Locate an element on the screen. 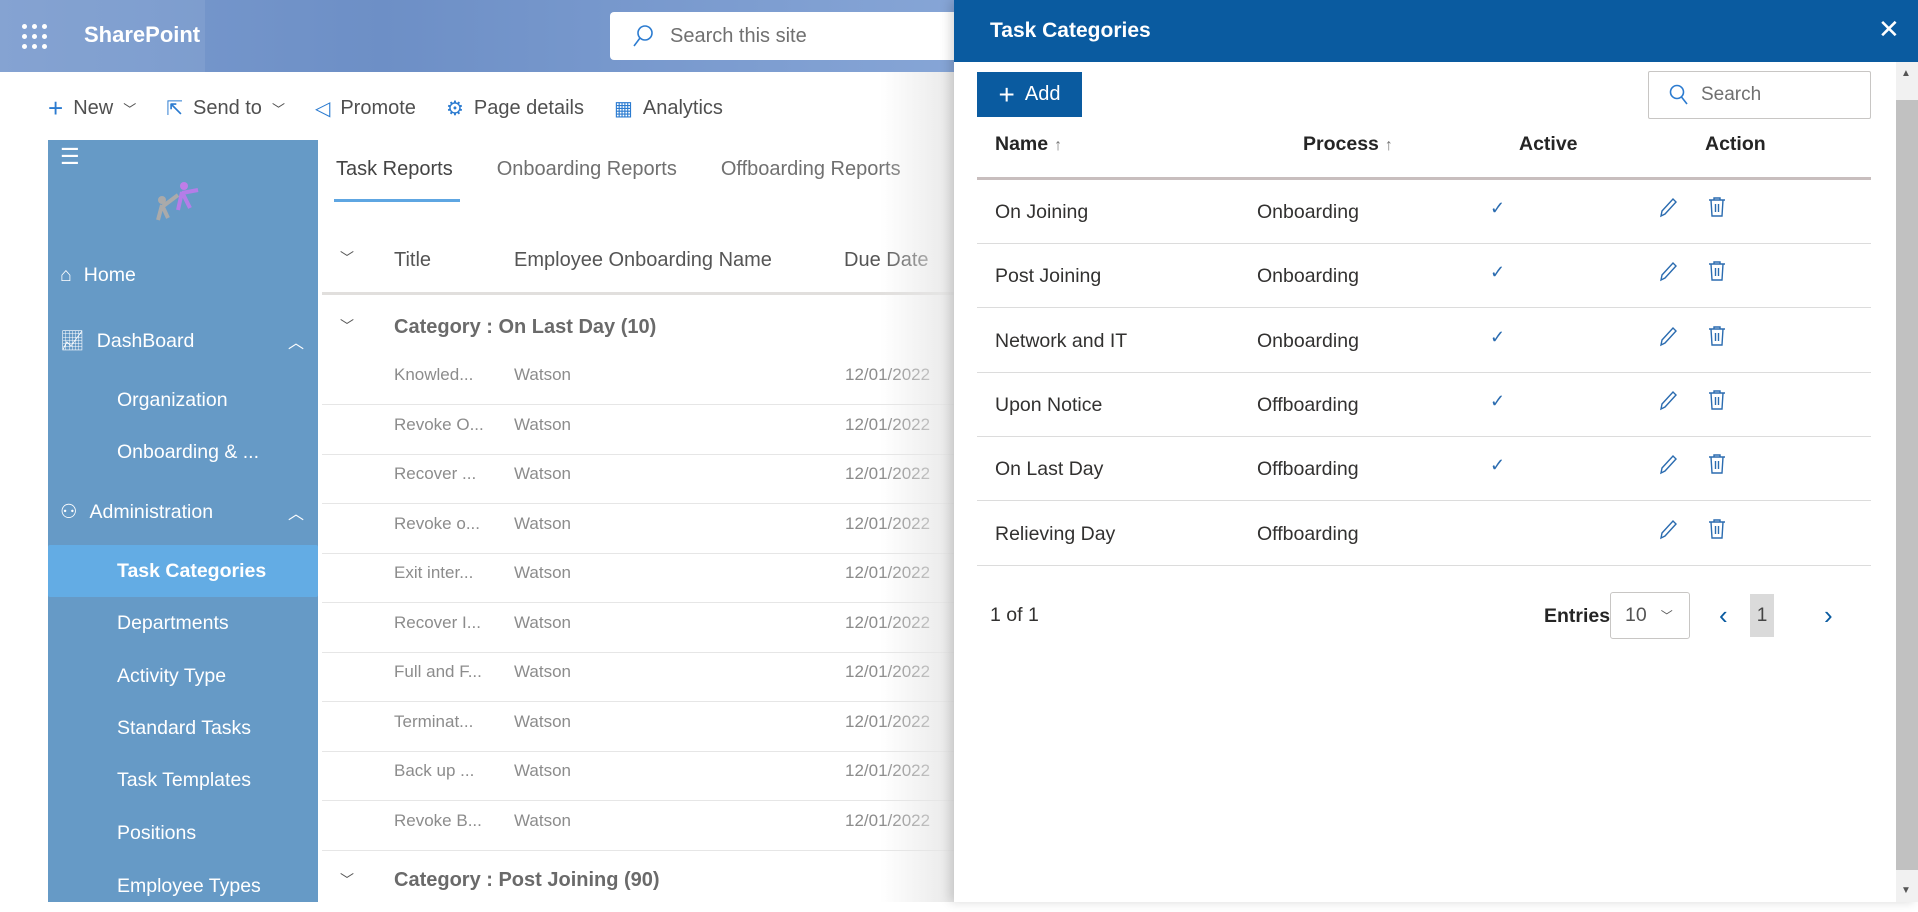  column-label: Process is located at coordinates (1341, 144).